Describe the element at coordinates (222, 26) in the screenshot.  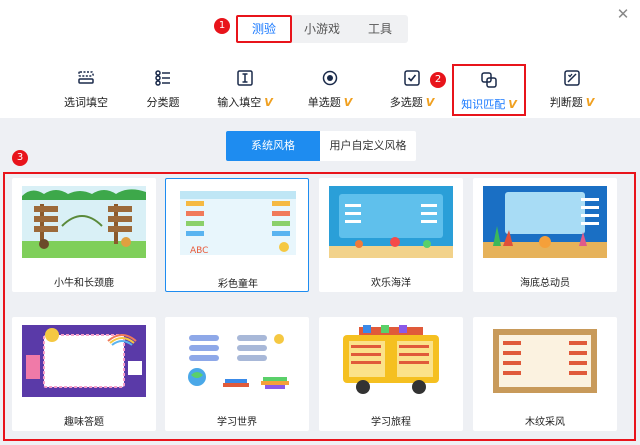
I see `step-badge-1: 1` at that location.